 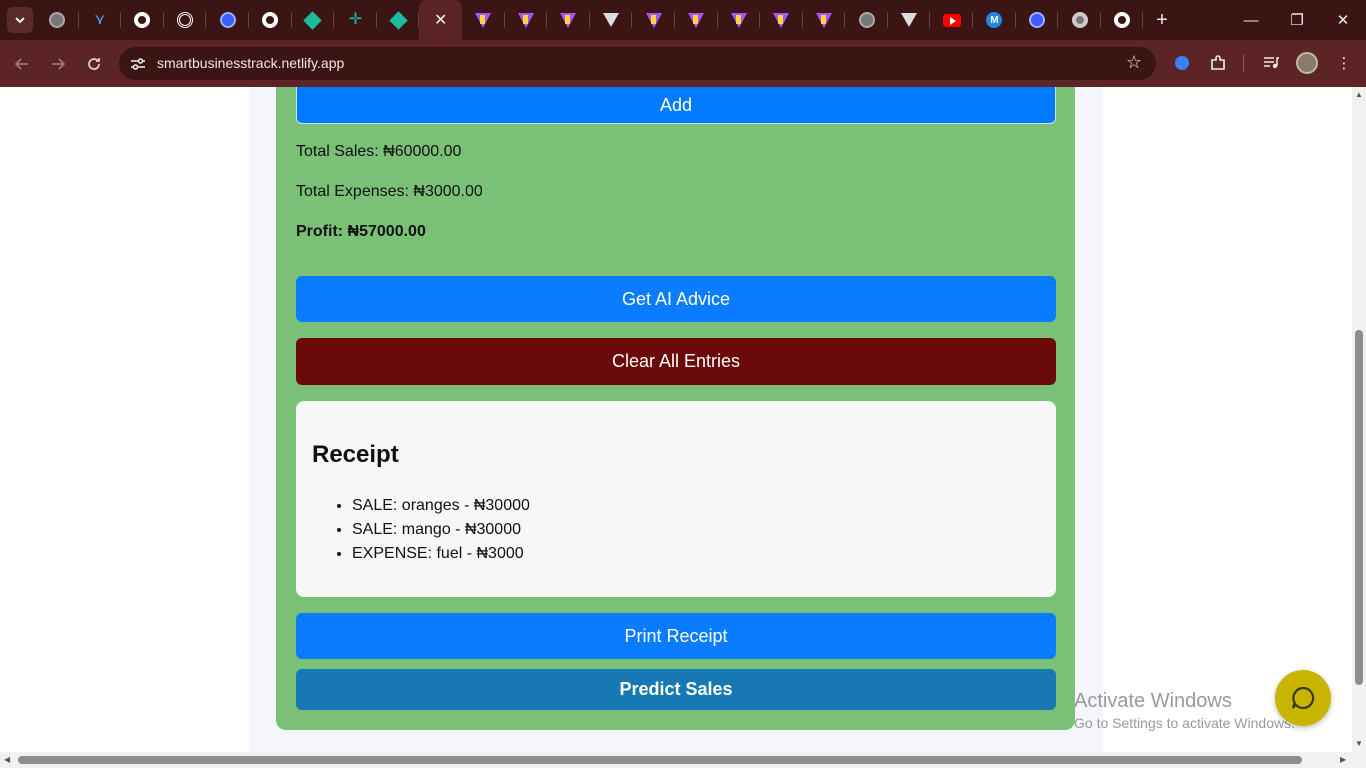 What do you see at coordinates (1182, 63) in the screenshot?
I see `extension-dot-icon` at bounding box center [1182, 63].